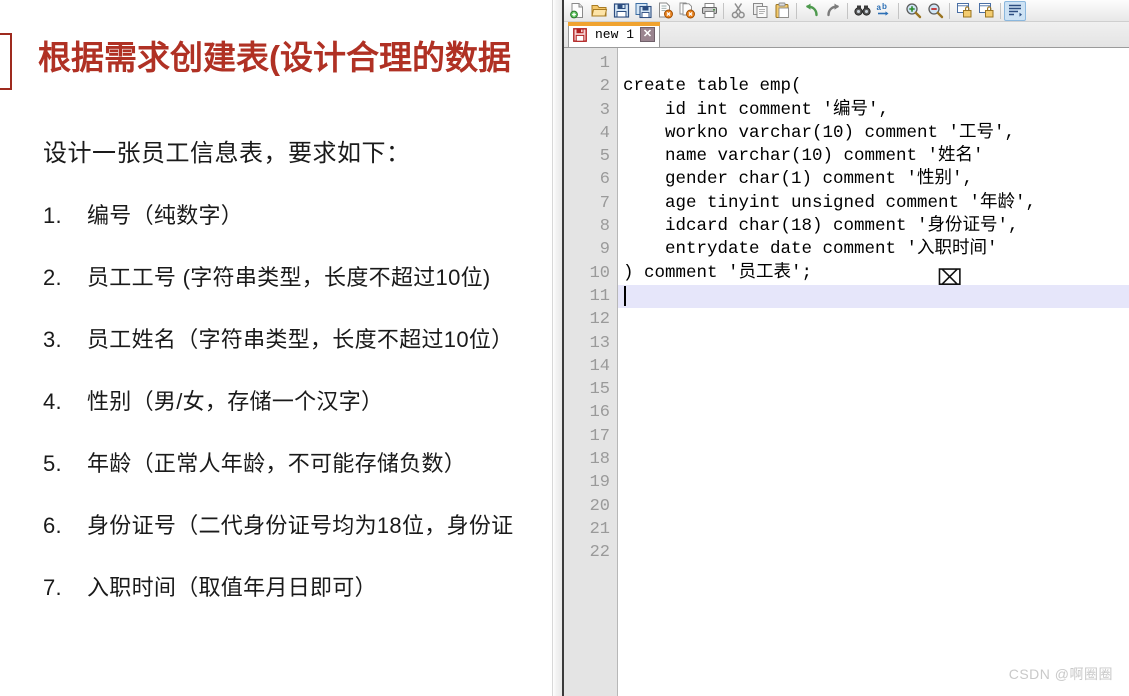 The image size is (1129, 696). Describe the element at coordinates (738, 11) in the screenshot. I see `cut-icon` at that location.